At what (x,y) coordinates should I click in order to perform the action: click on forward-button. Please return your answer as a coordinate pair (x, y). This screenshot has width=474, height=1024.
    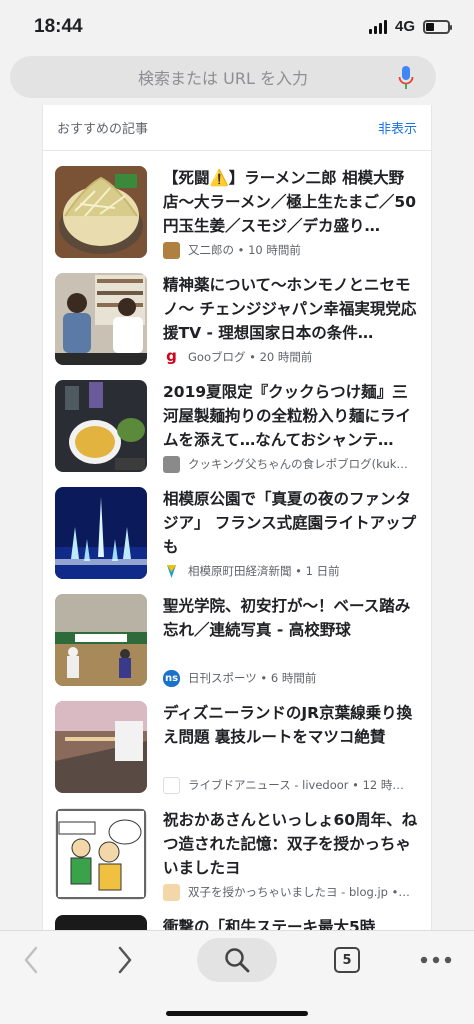
    Looking at the image, I should click on (125, 960).